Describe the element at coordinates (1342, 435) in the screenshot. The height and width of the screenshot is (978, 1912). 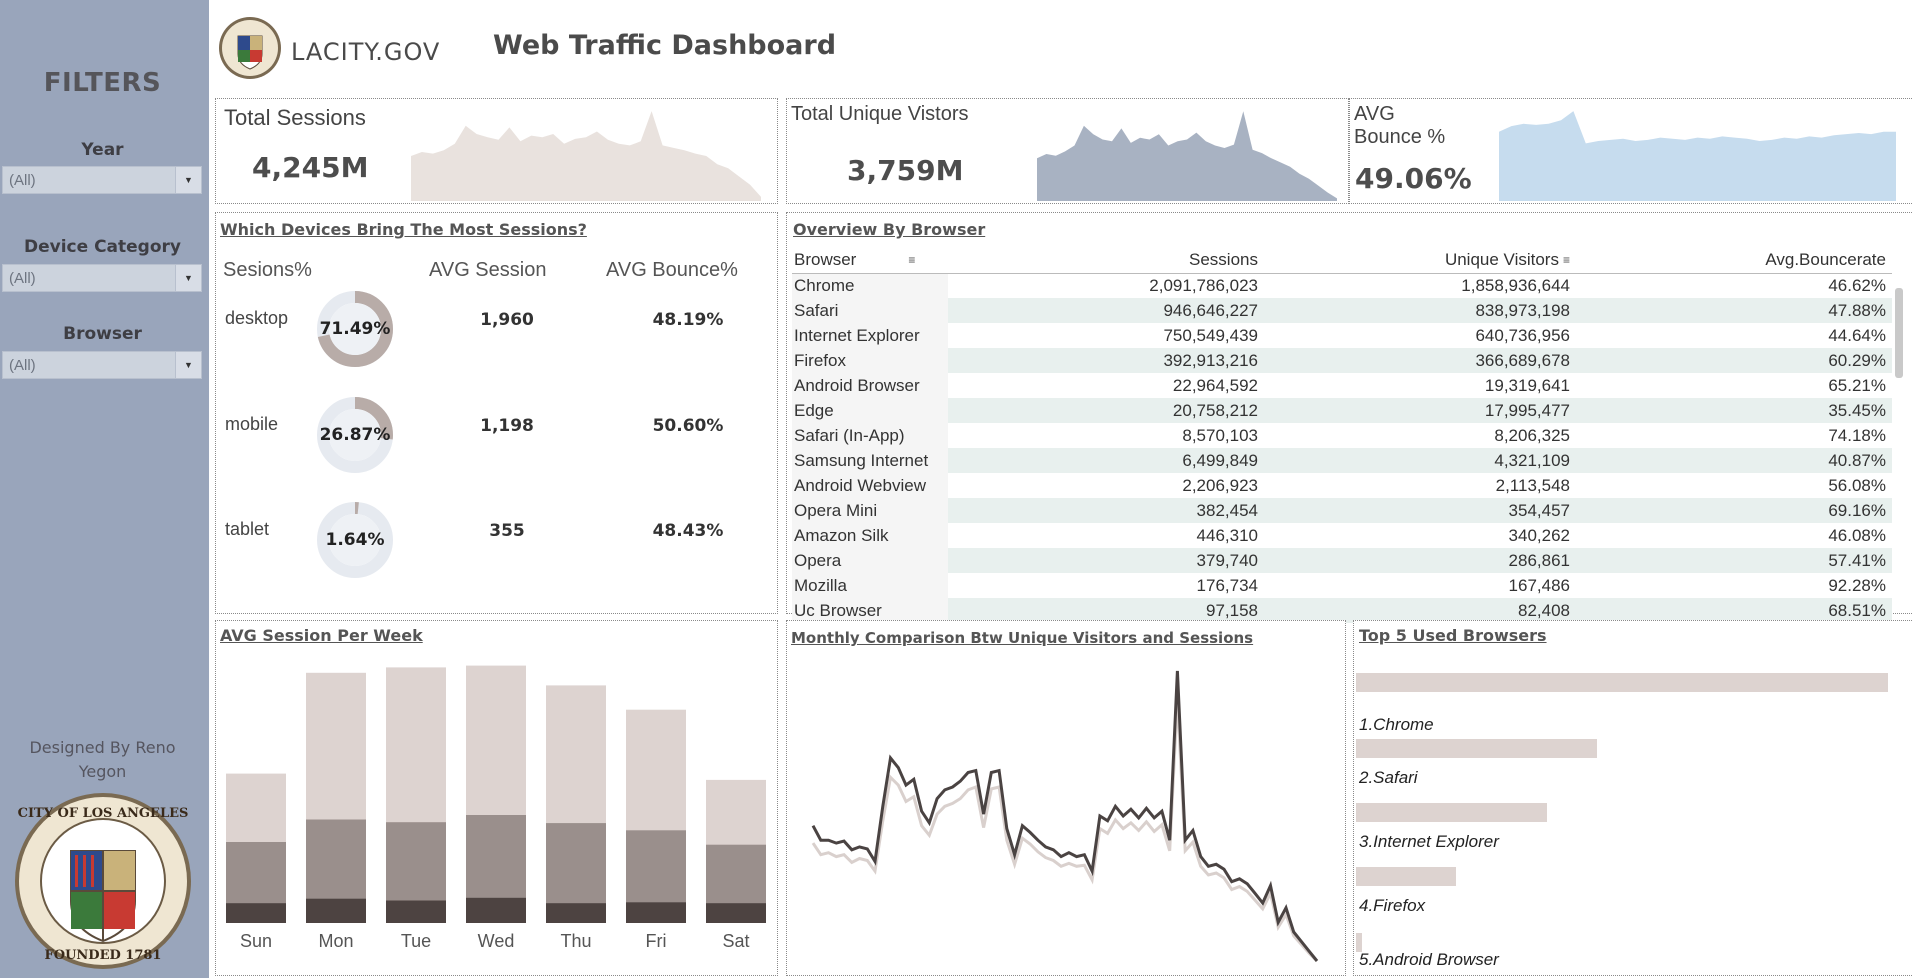
I see `table-row: Safari (In-App) 8,570,103 8,206,325 74.18%` at that location.